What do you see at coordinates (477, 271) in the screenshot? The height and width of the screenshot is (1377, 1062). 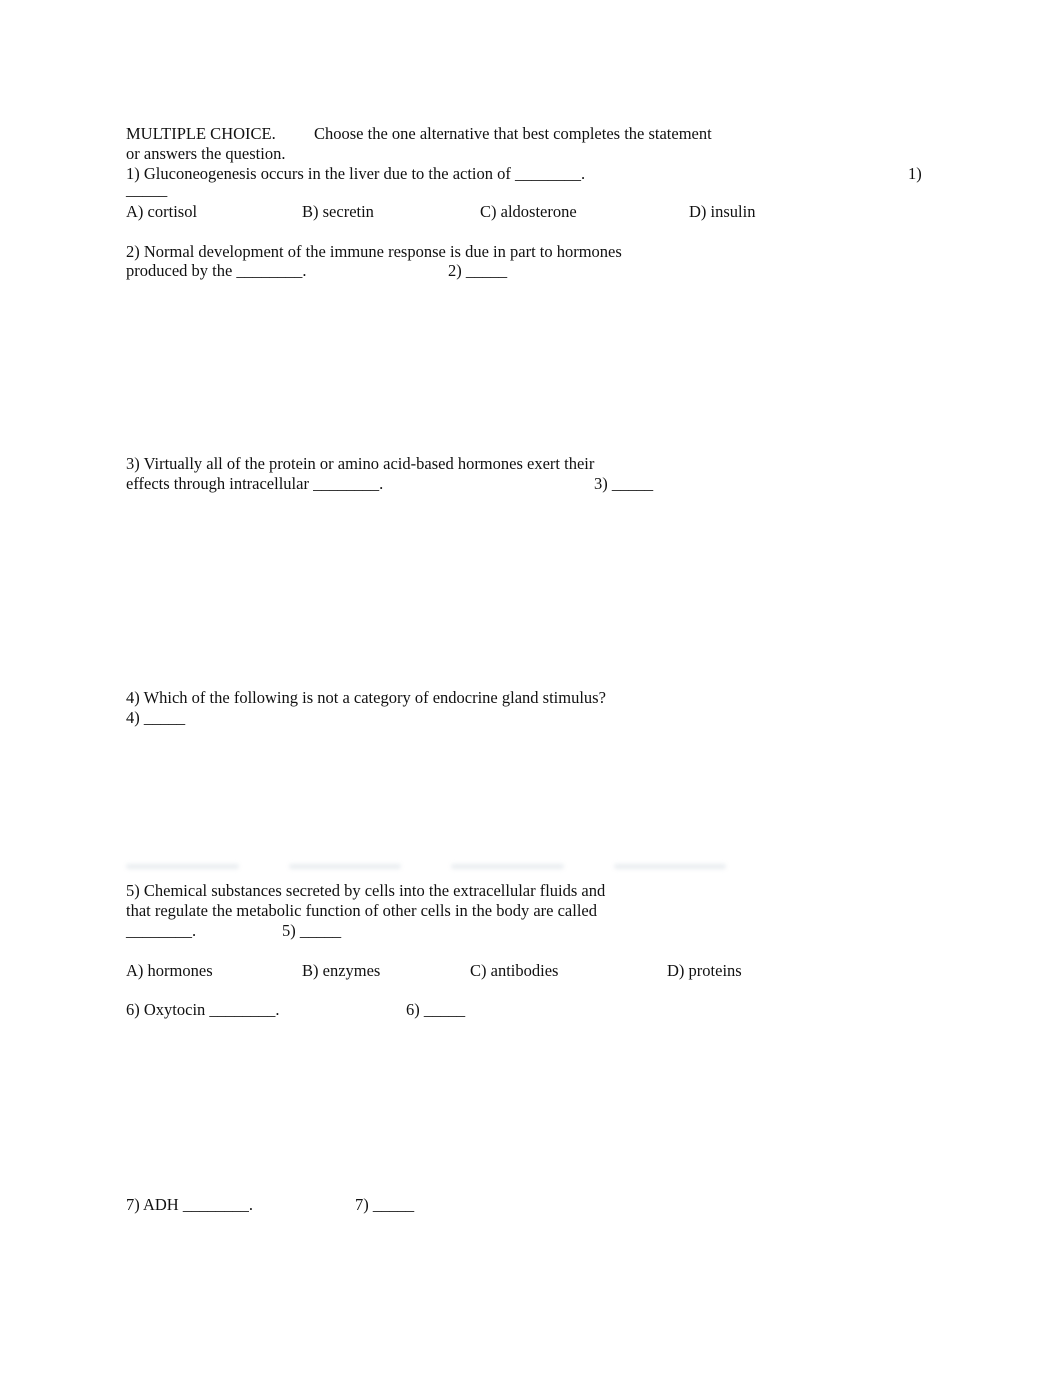 I see `question-2-answer-blank: 2) _____` at bounding box center [477, 271].